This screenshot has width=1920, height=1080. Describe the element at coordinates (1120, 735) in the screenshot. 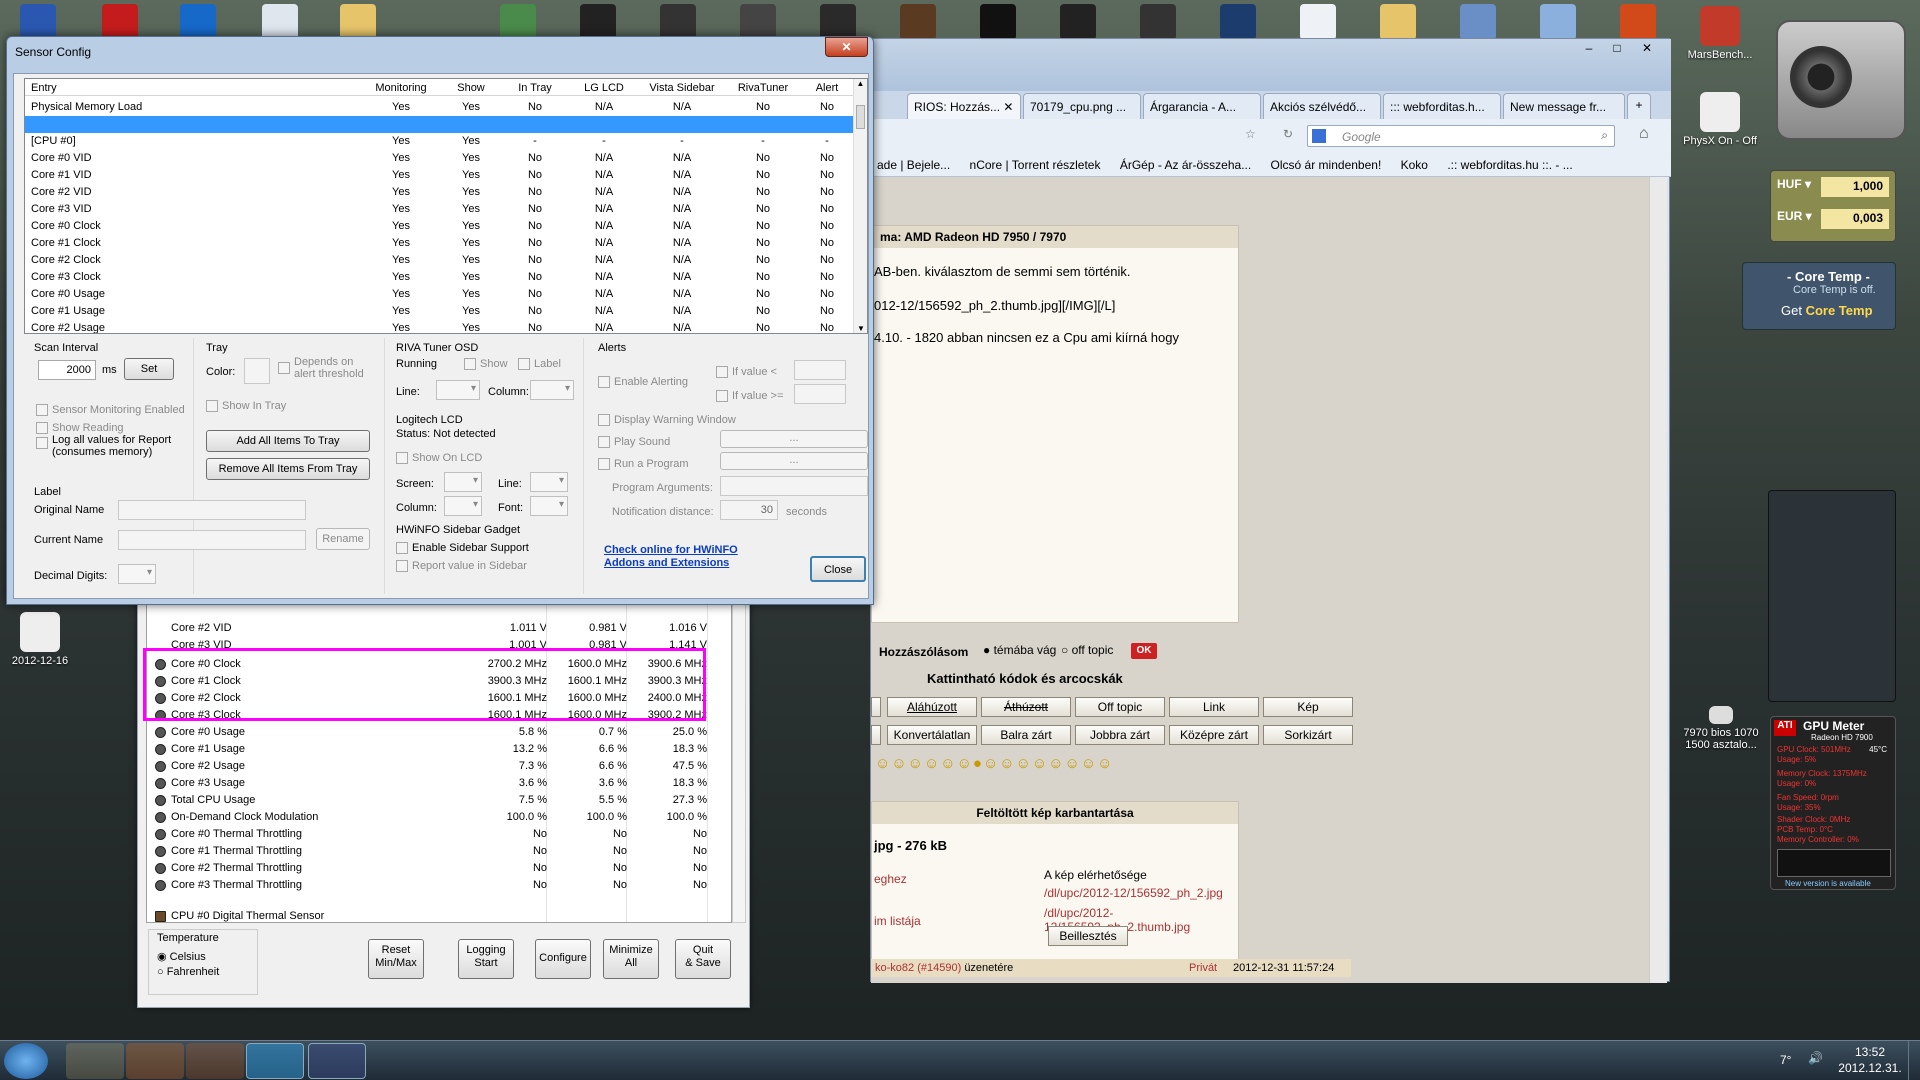

I see `format-btn-right: Jobbra zárt` at that location.